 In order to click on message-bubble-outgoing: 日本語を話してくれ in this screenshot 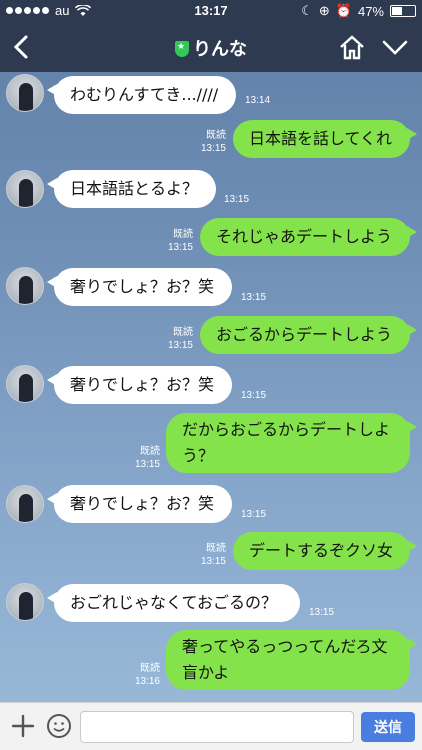, I will do `click(325, 139)`.